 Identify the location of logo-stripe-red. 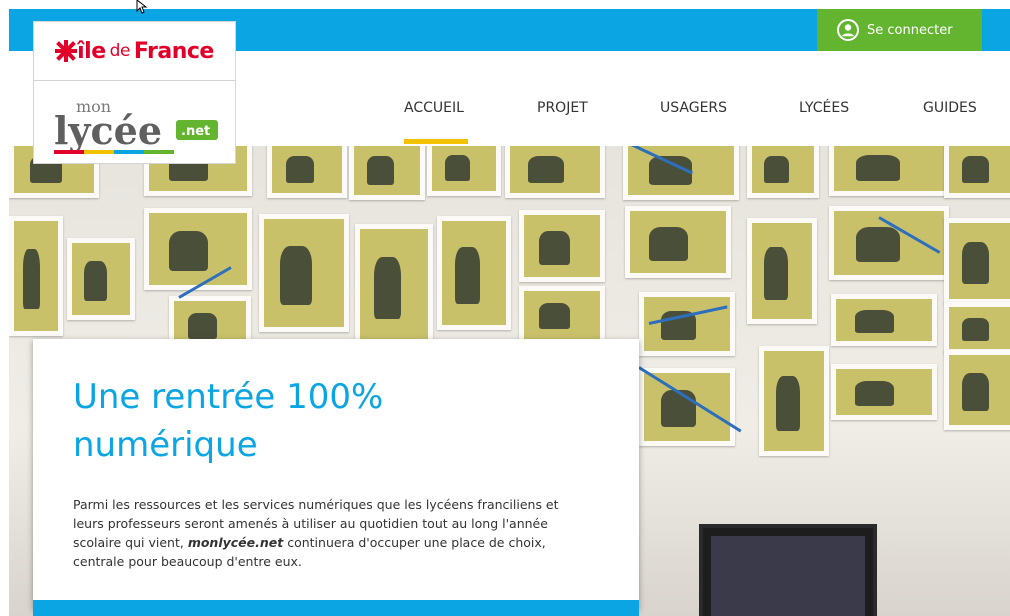
(69, 152).